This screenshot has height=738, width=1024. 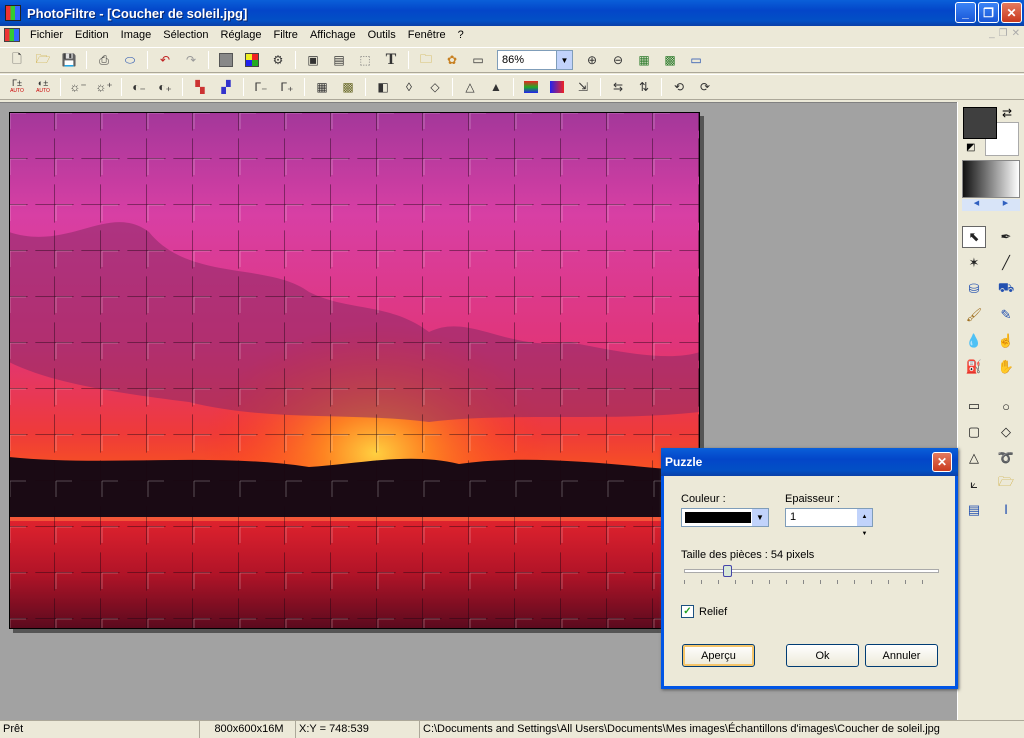 What do you see at coordinates (1006, 484) in the screenshot?
I see `load-selection-icon: 🗁` at bounding box center [1006, 484].